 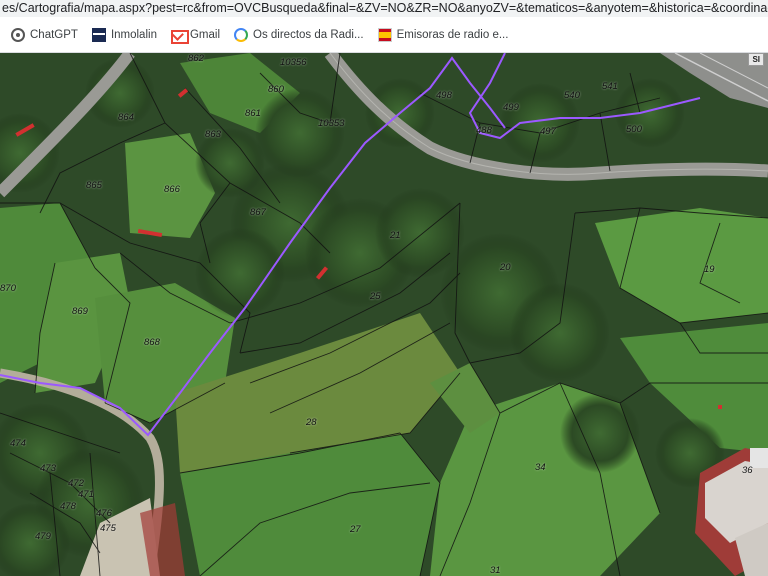 What do you see at coordinates (152, 342) in the screenshot?
I see `parcel-label: 868` at bounding box center [152, 342].